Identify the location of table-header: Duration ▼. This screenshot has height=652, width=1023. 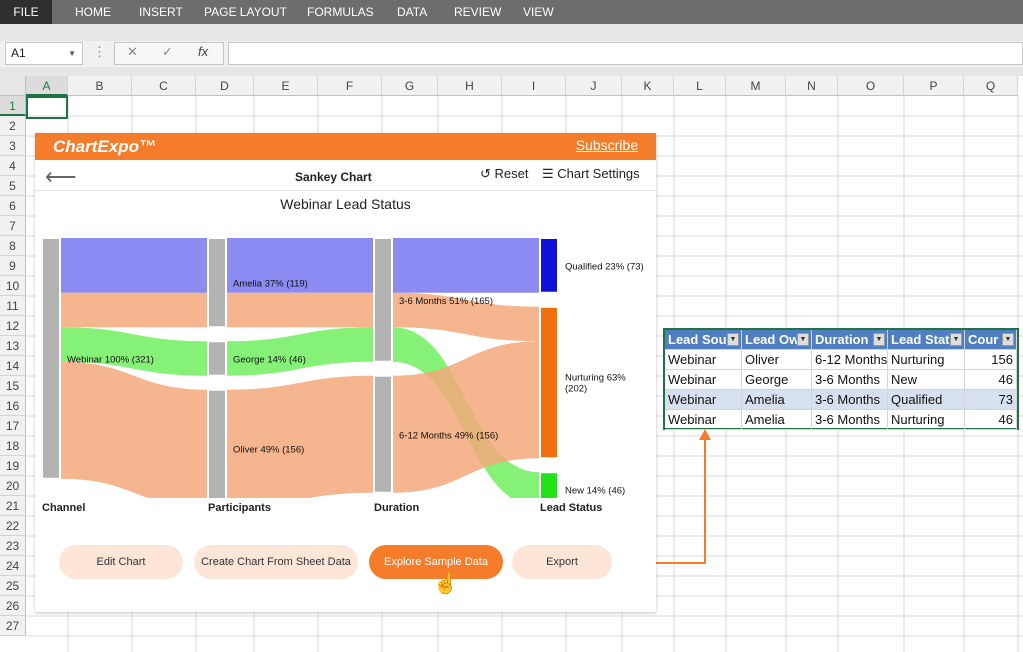
(850, 340).